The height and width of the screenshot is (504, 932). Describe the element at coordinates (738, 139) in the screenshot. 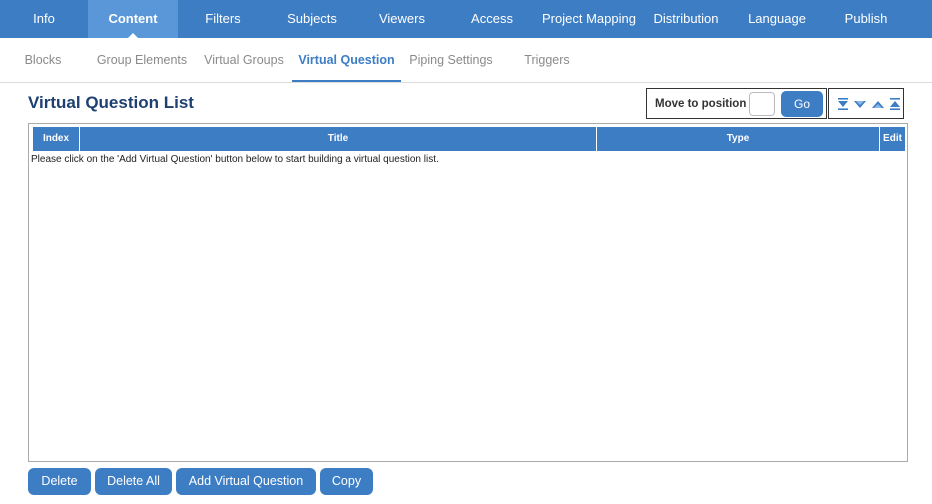

I see `column-header-type: Type` at that location.